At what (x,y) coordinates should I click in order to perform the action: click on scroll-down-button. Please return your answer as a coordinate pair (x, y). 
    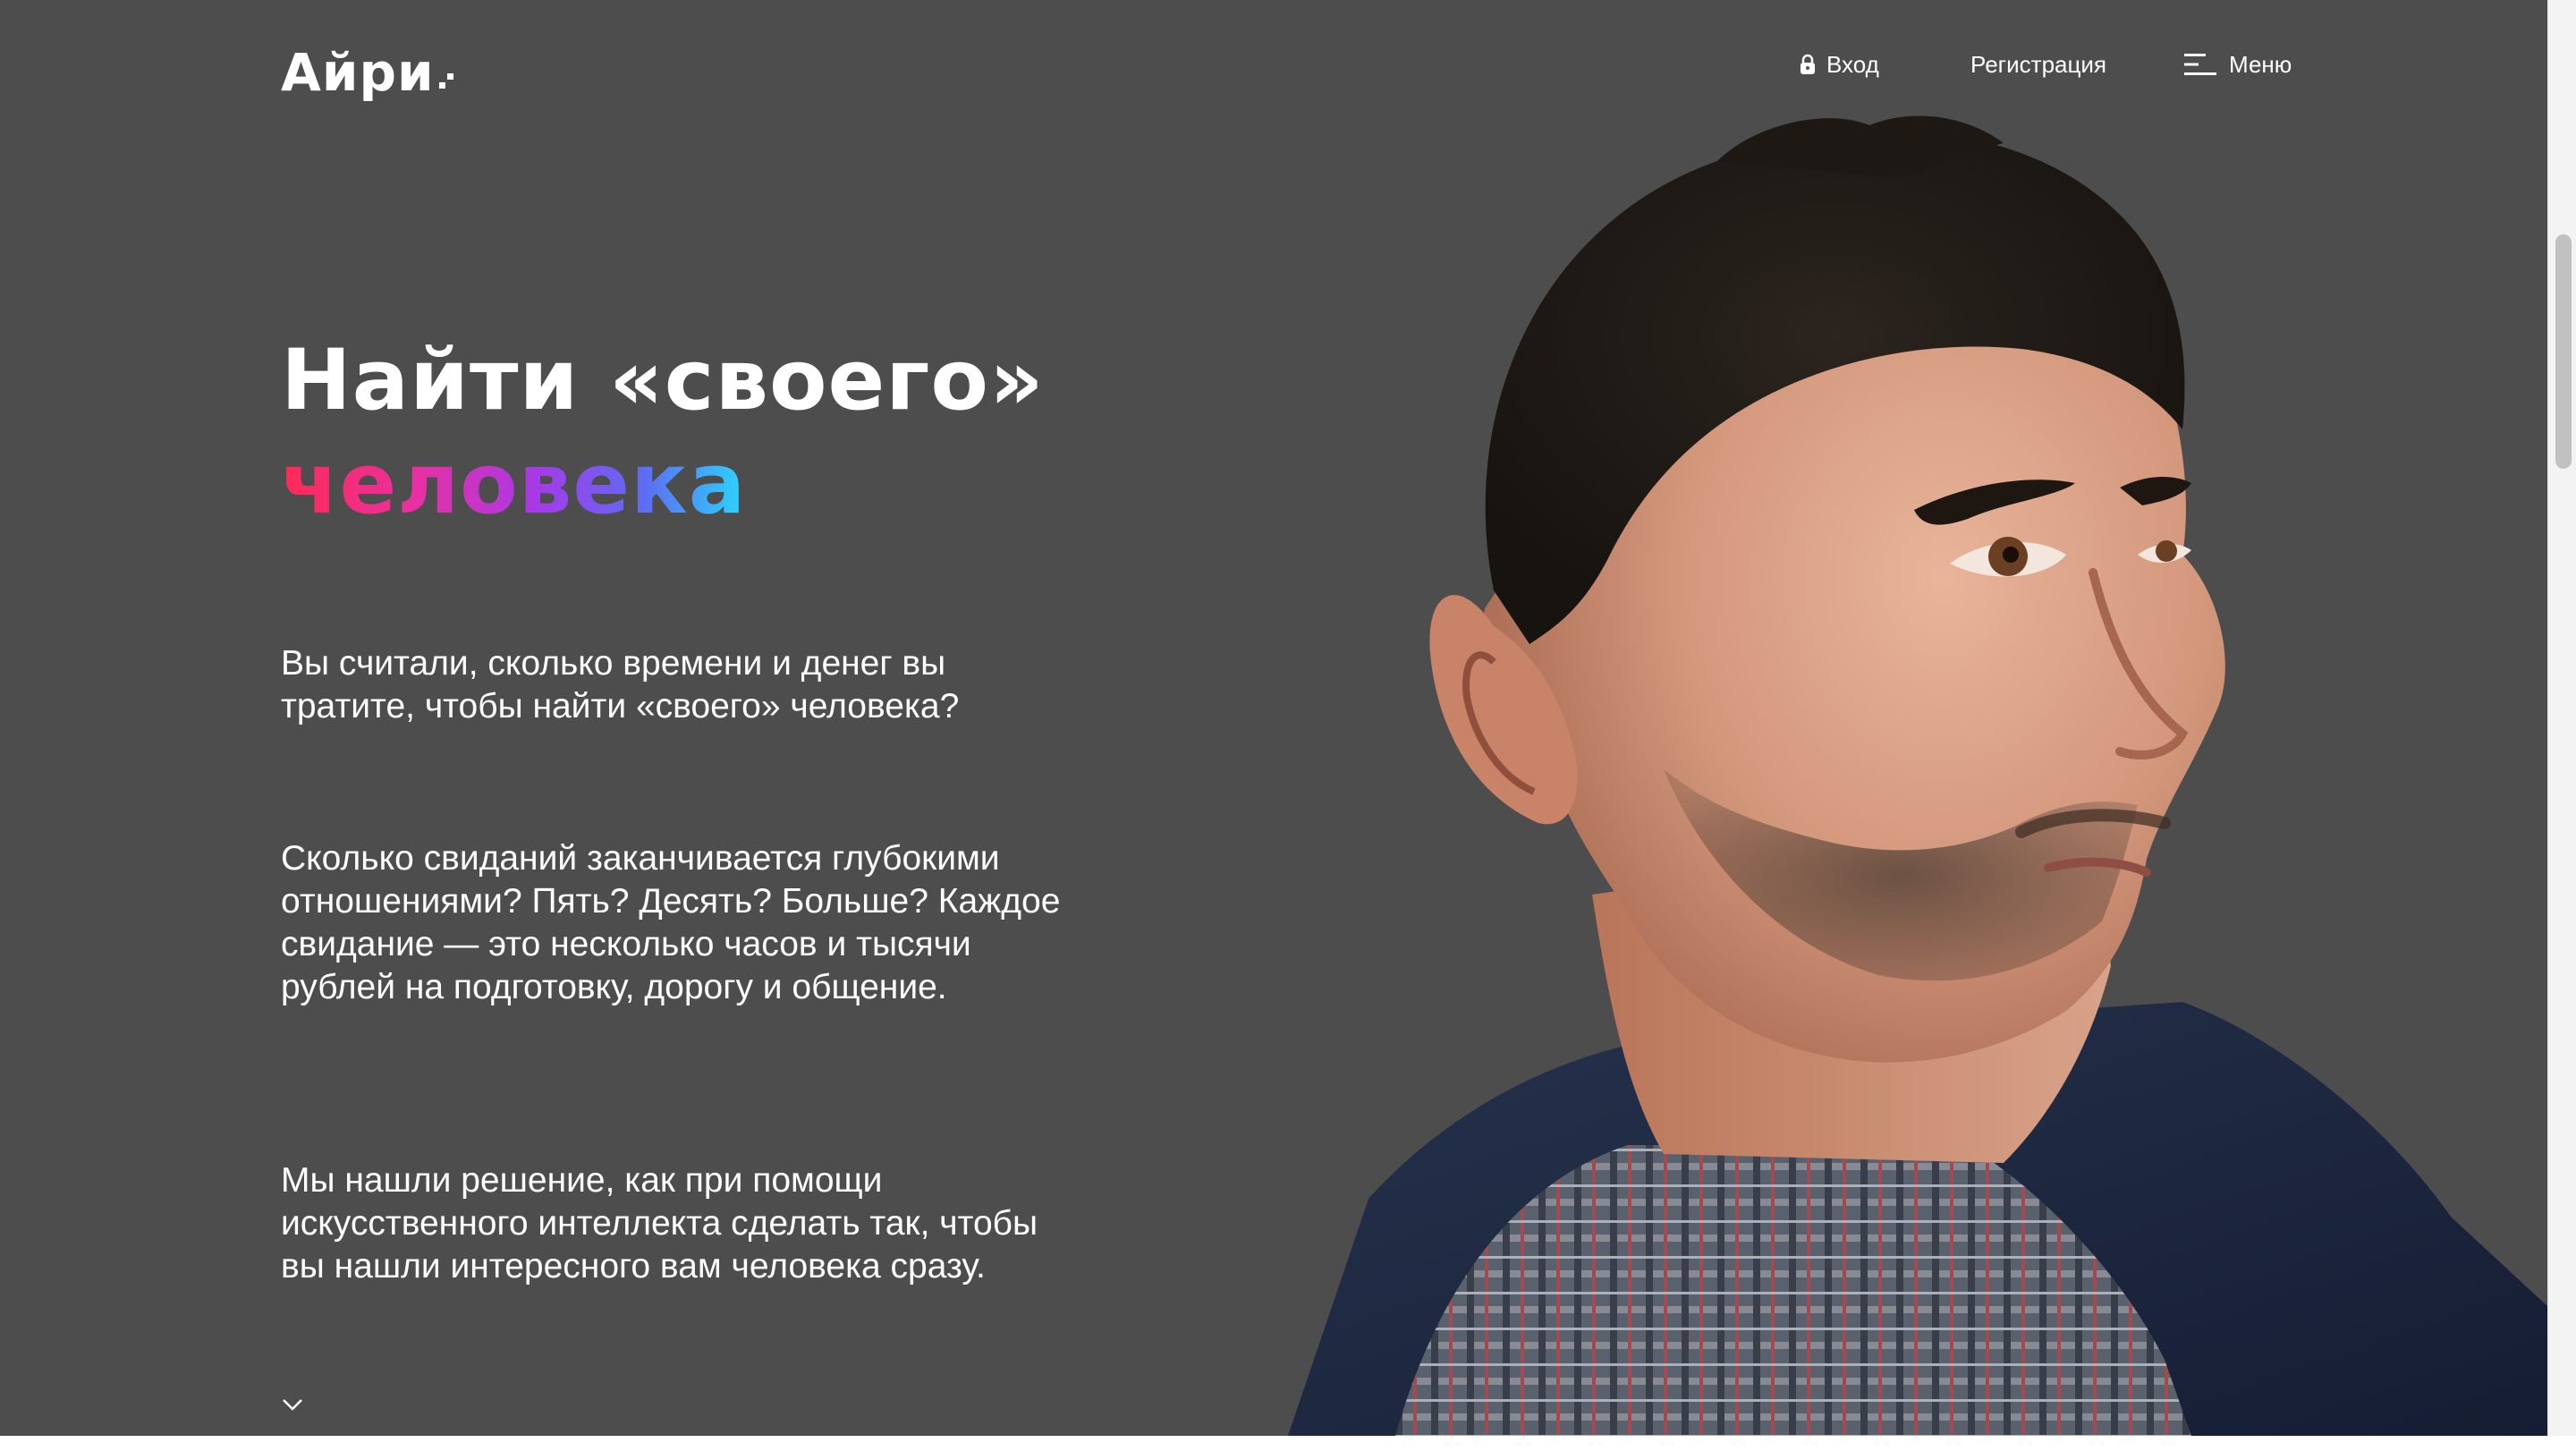
    Looking at the image, I should click on (292, 1404).